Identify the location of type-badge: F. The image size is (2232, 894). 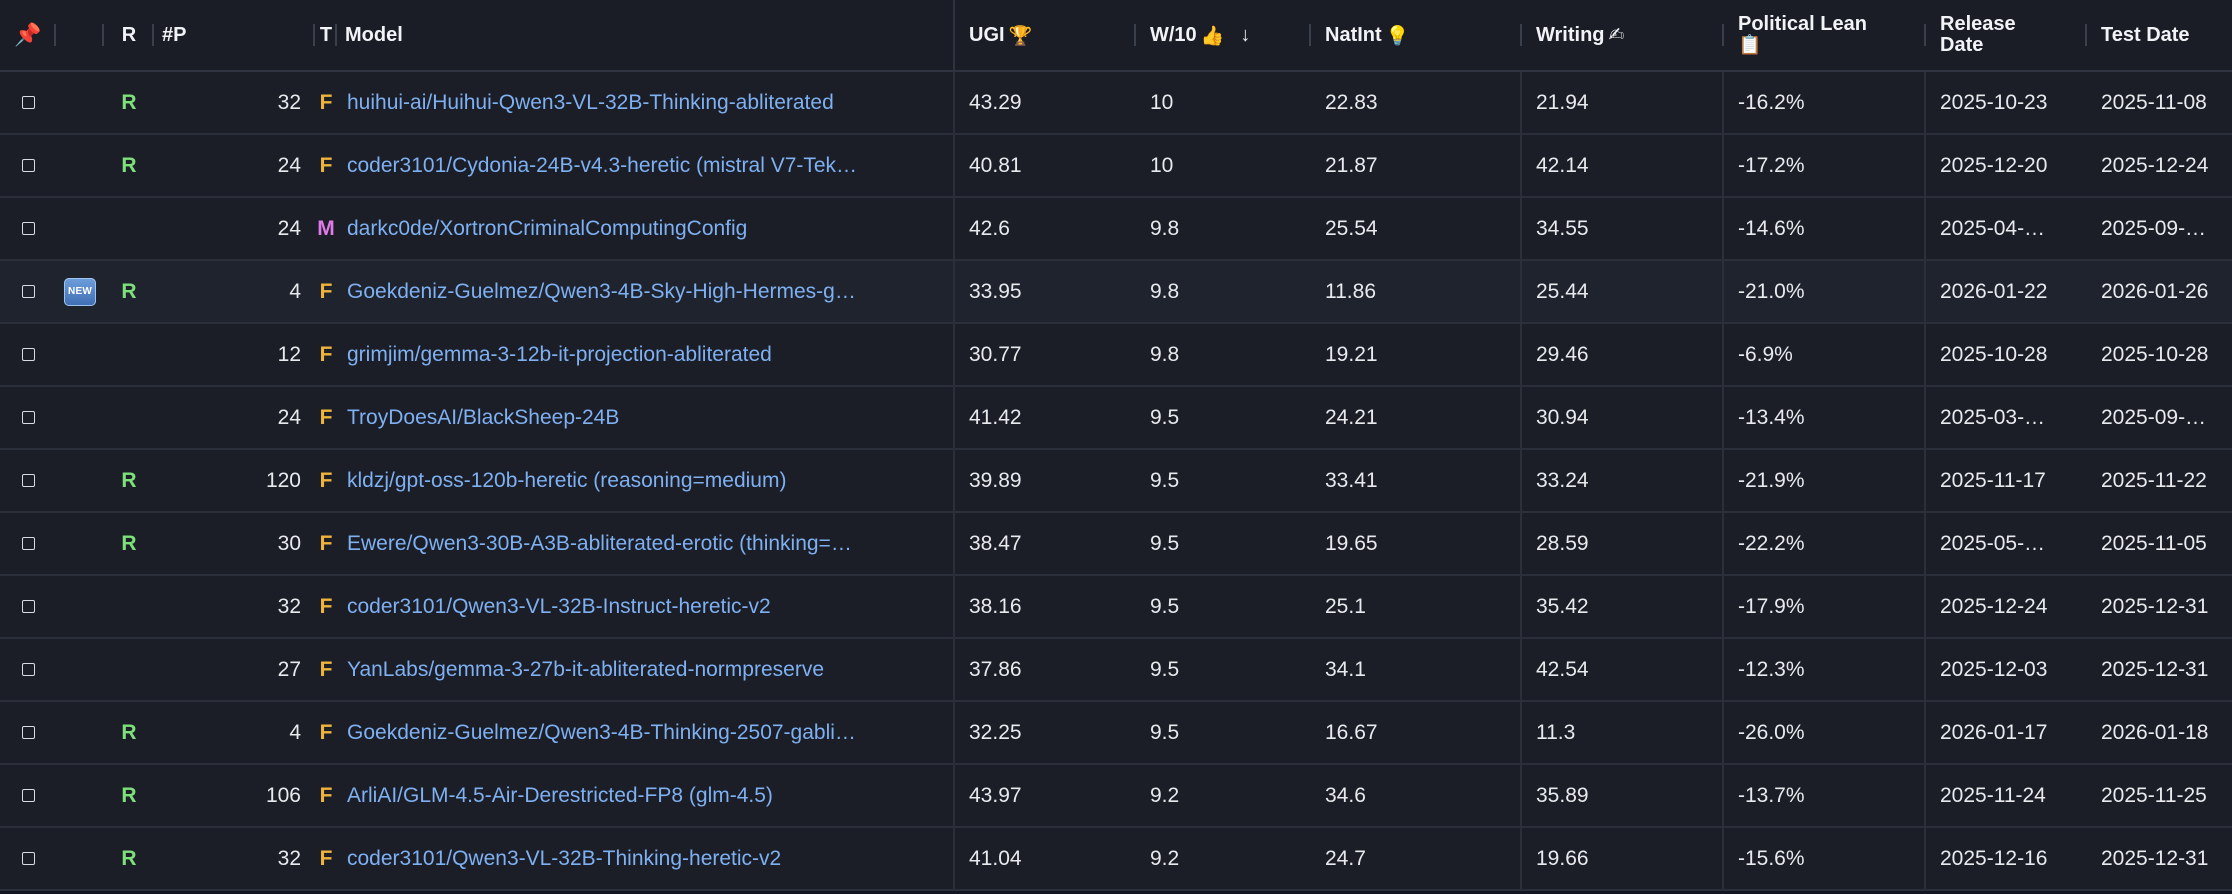
(326, 291).